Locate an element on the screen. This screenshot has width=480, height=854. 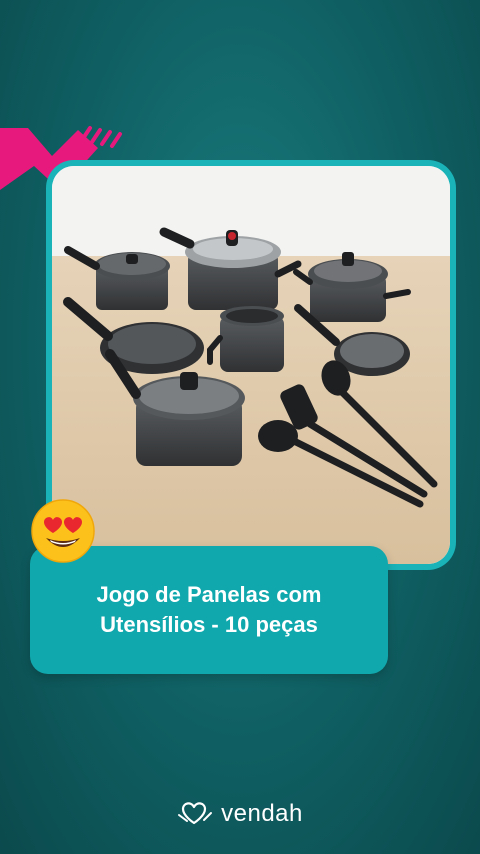
heart-hands-icon is located at coordinates (195, 813).